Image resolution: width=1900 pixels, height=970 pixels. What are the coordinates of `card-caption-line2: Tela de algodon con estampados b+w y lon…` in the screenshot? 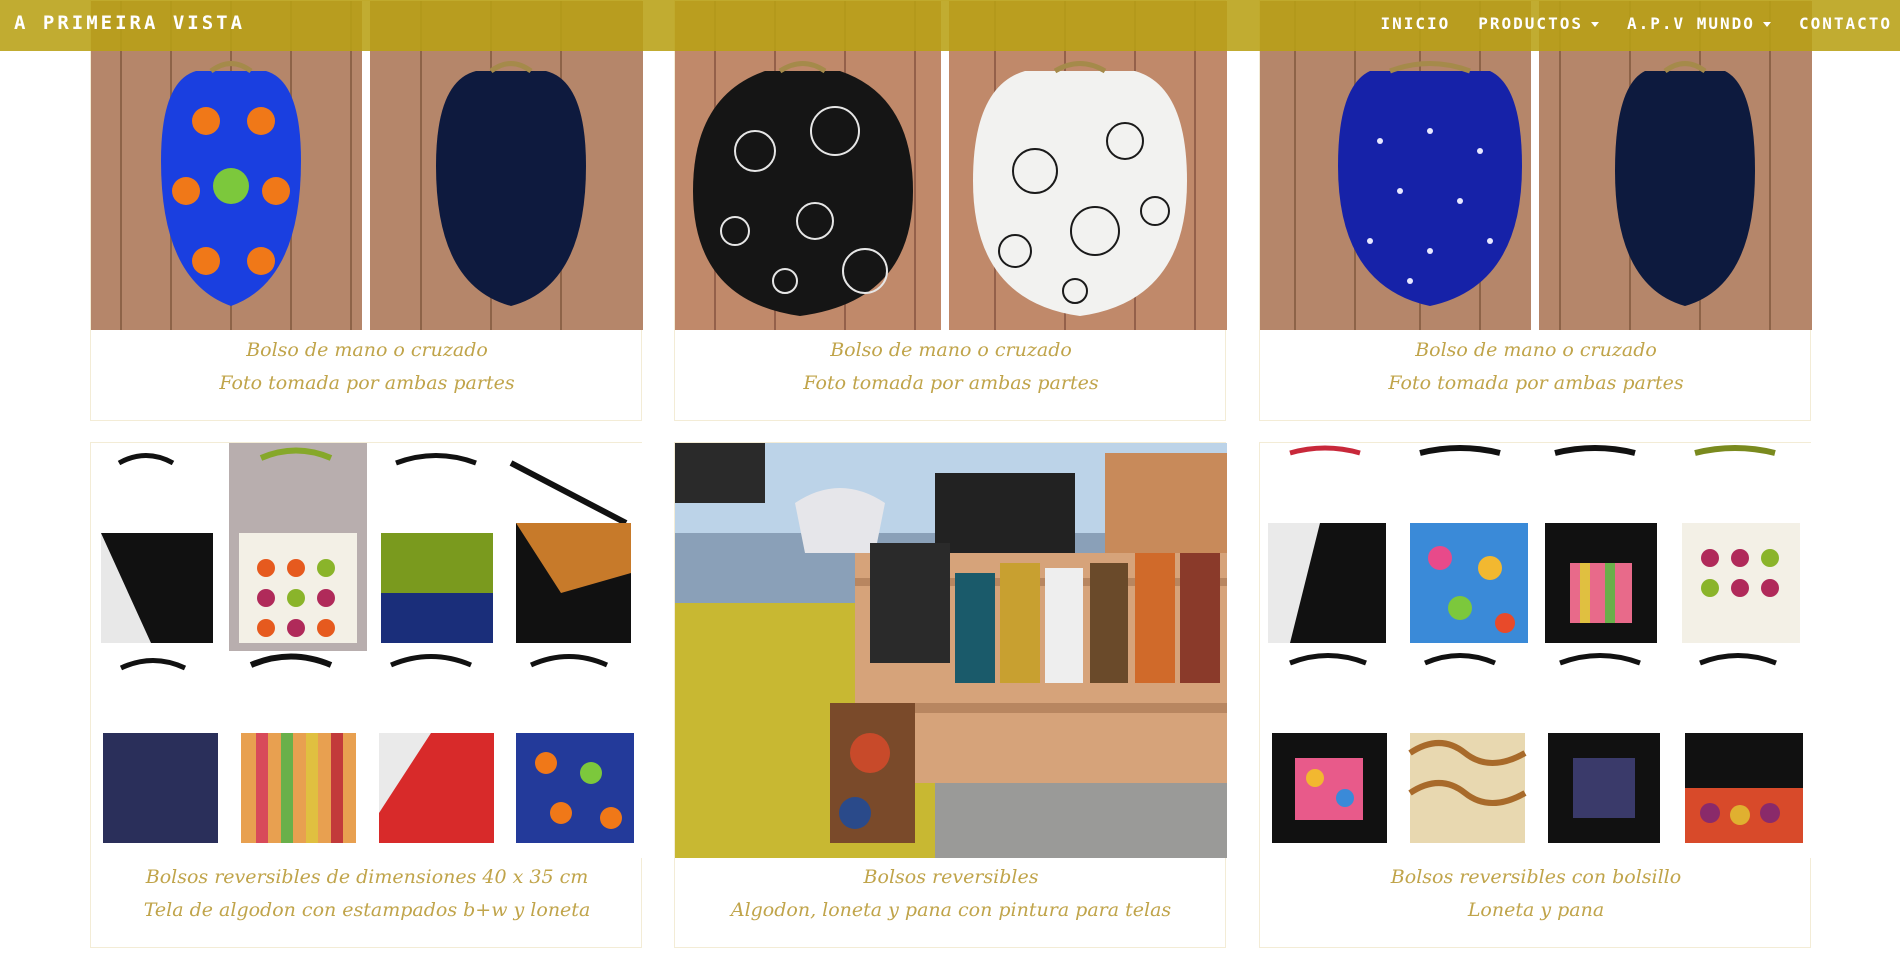 It's located at (367, 910).